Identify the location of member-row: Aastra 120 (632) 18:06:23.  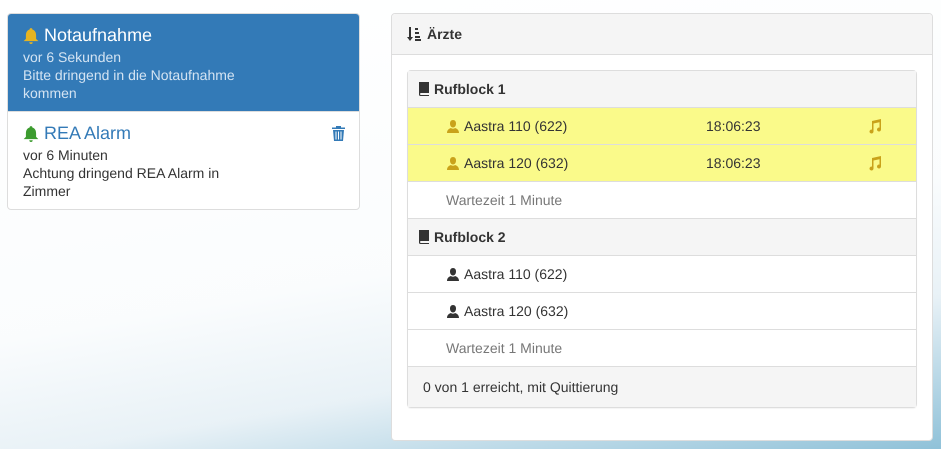
(662, 163).